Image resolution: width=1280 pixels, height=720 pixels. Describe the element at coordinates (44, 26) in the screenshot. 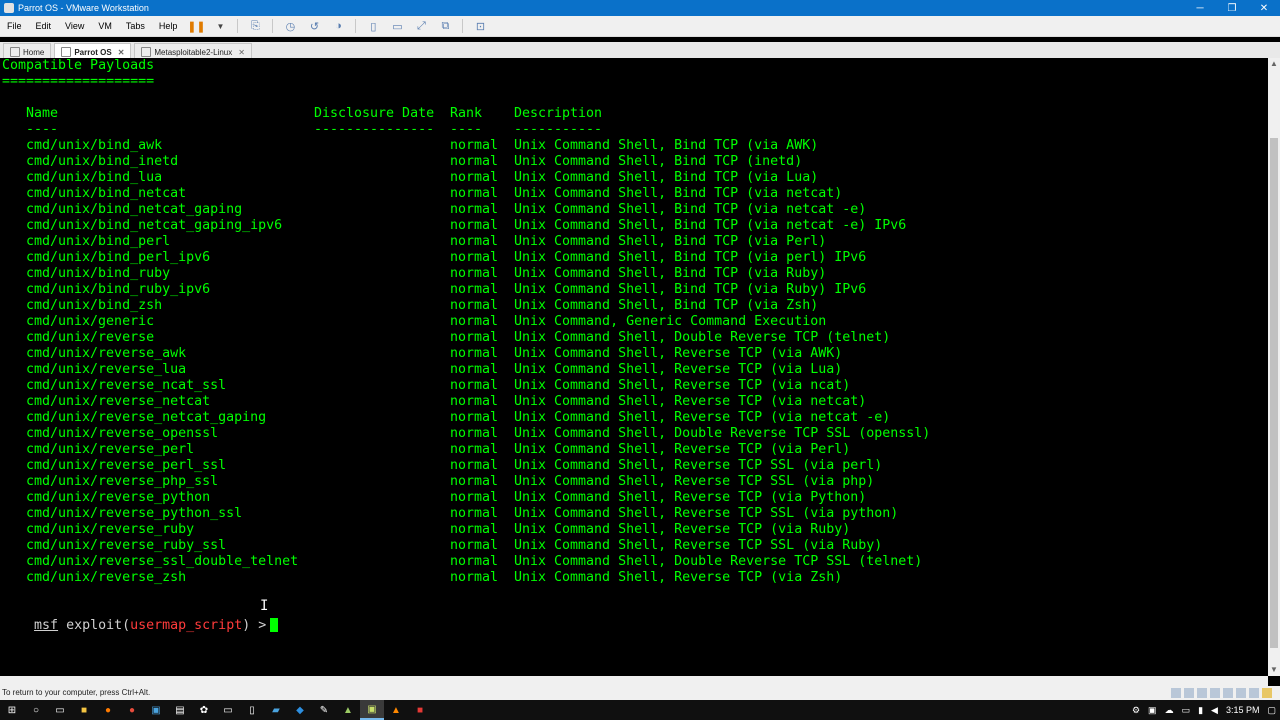

I see `menu-edit: Edit` at that location.